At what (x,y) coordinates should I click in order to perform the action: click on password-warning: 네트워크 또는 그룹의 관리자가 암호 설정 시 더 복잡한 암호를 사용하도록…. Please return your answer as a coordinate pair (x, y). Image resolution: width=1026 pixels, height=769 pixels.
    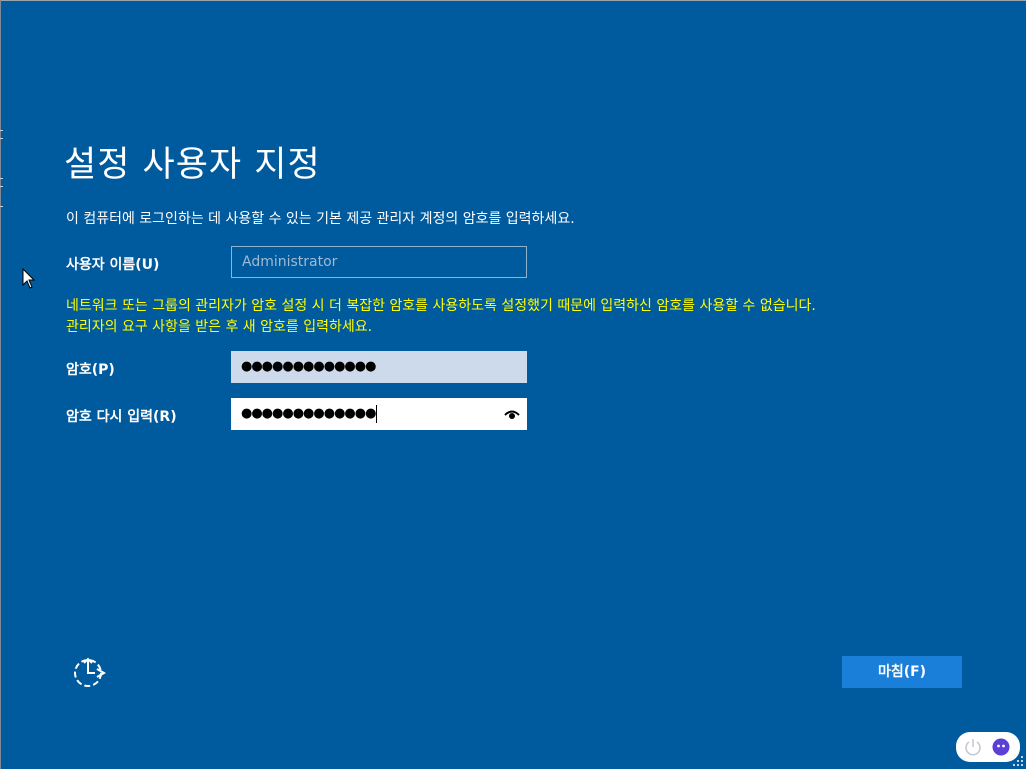
    Looking at the image, I should click on (441, 317).